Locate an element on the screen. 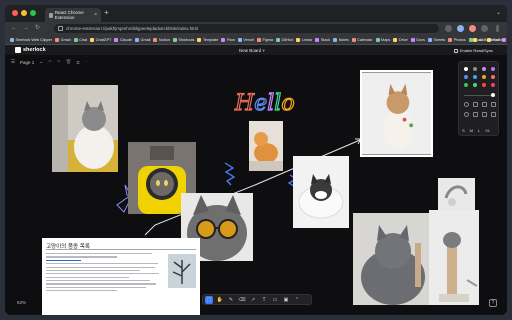  maximize-window-button is located at coordinates (33, 13).